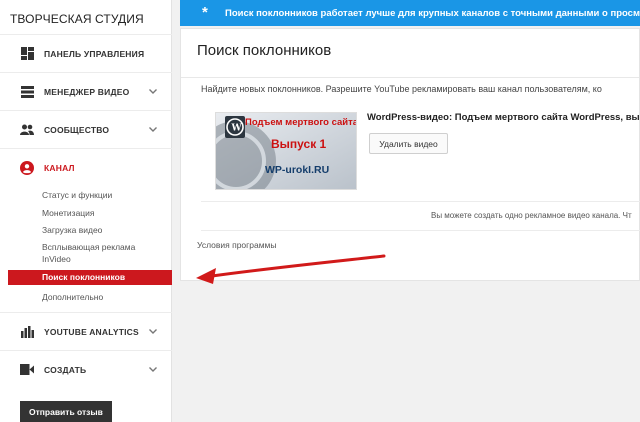  What do you see at coordinates (72, 297) in the screenshot?
I see `sub-item-advanced: Дополнительно` at bounding box center [72, 297].